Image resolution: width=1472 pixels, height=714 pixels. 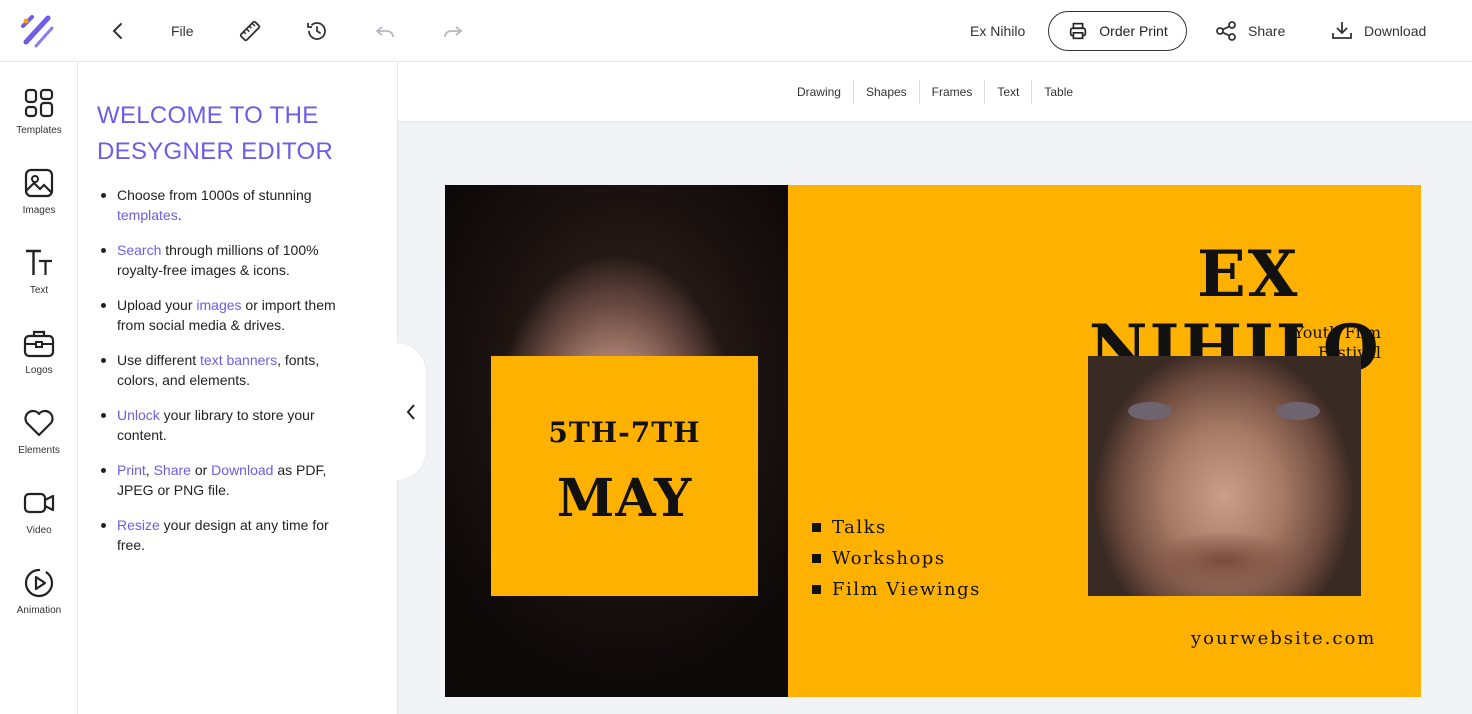 What do you see at coordinates (39, 282) in the screenshot?
I see `sidebar-item-text: Text` at bounding box center [39, 282].